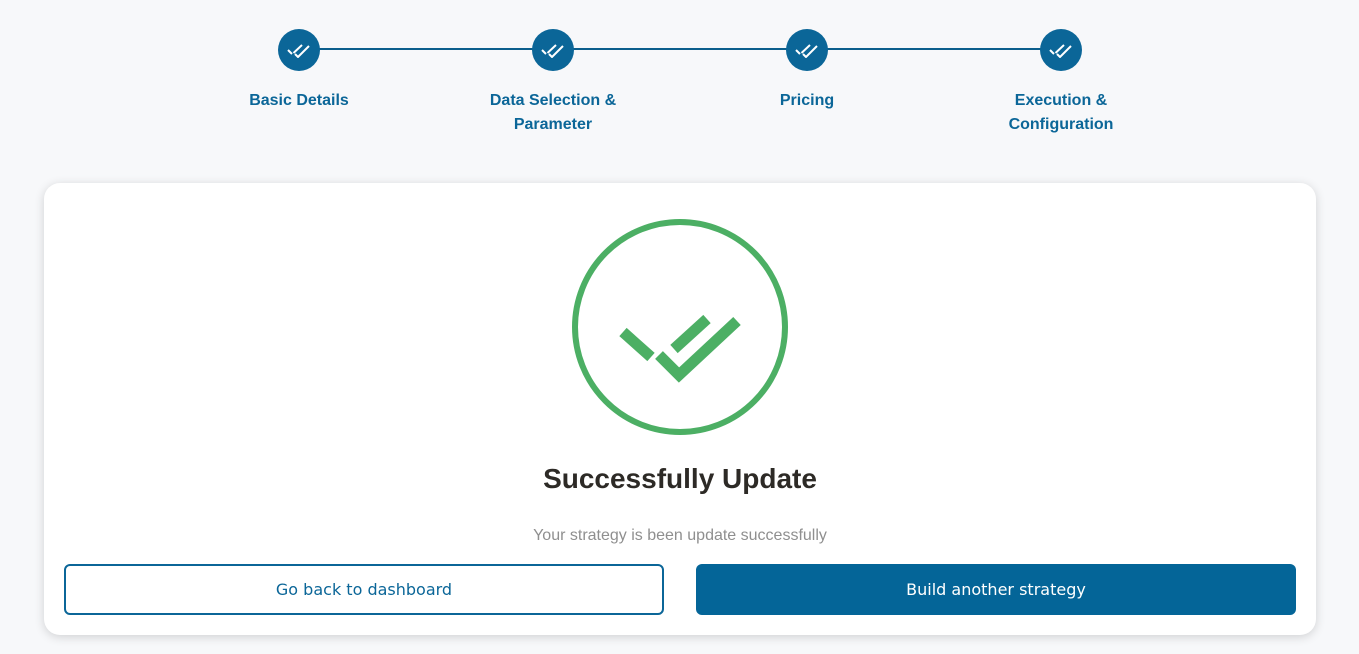 This screenshot has width=1359, height=654. Describe the element at coordinates (553, 100) in the screenshot. I see `step-label-line: Data Selection &` at that location.